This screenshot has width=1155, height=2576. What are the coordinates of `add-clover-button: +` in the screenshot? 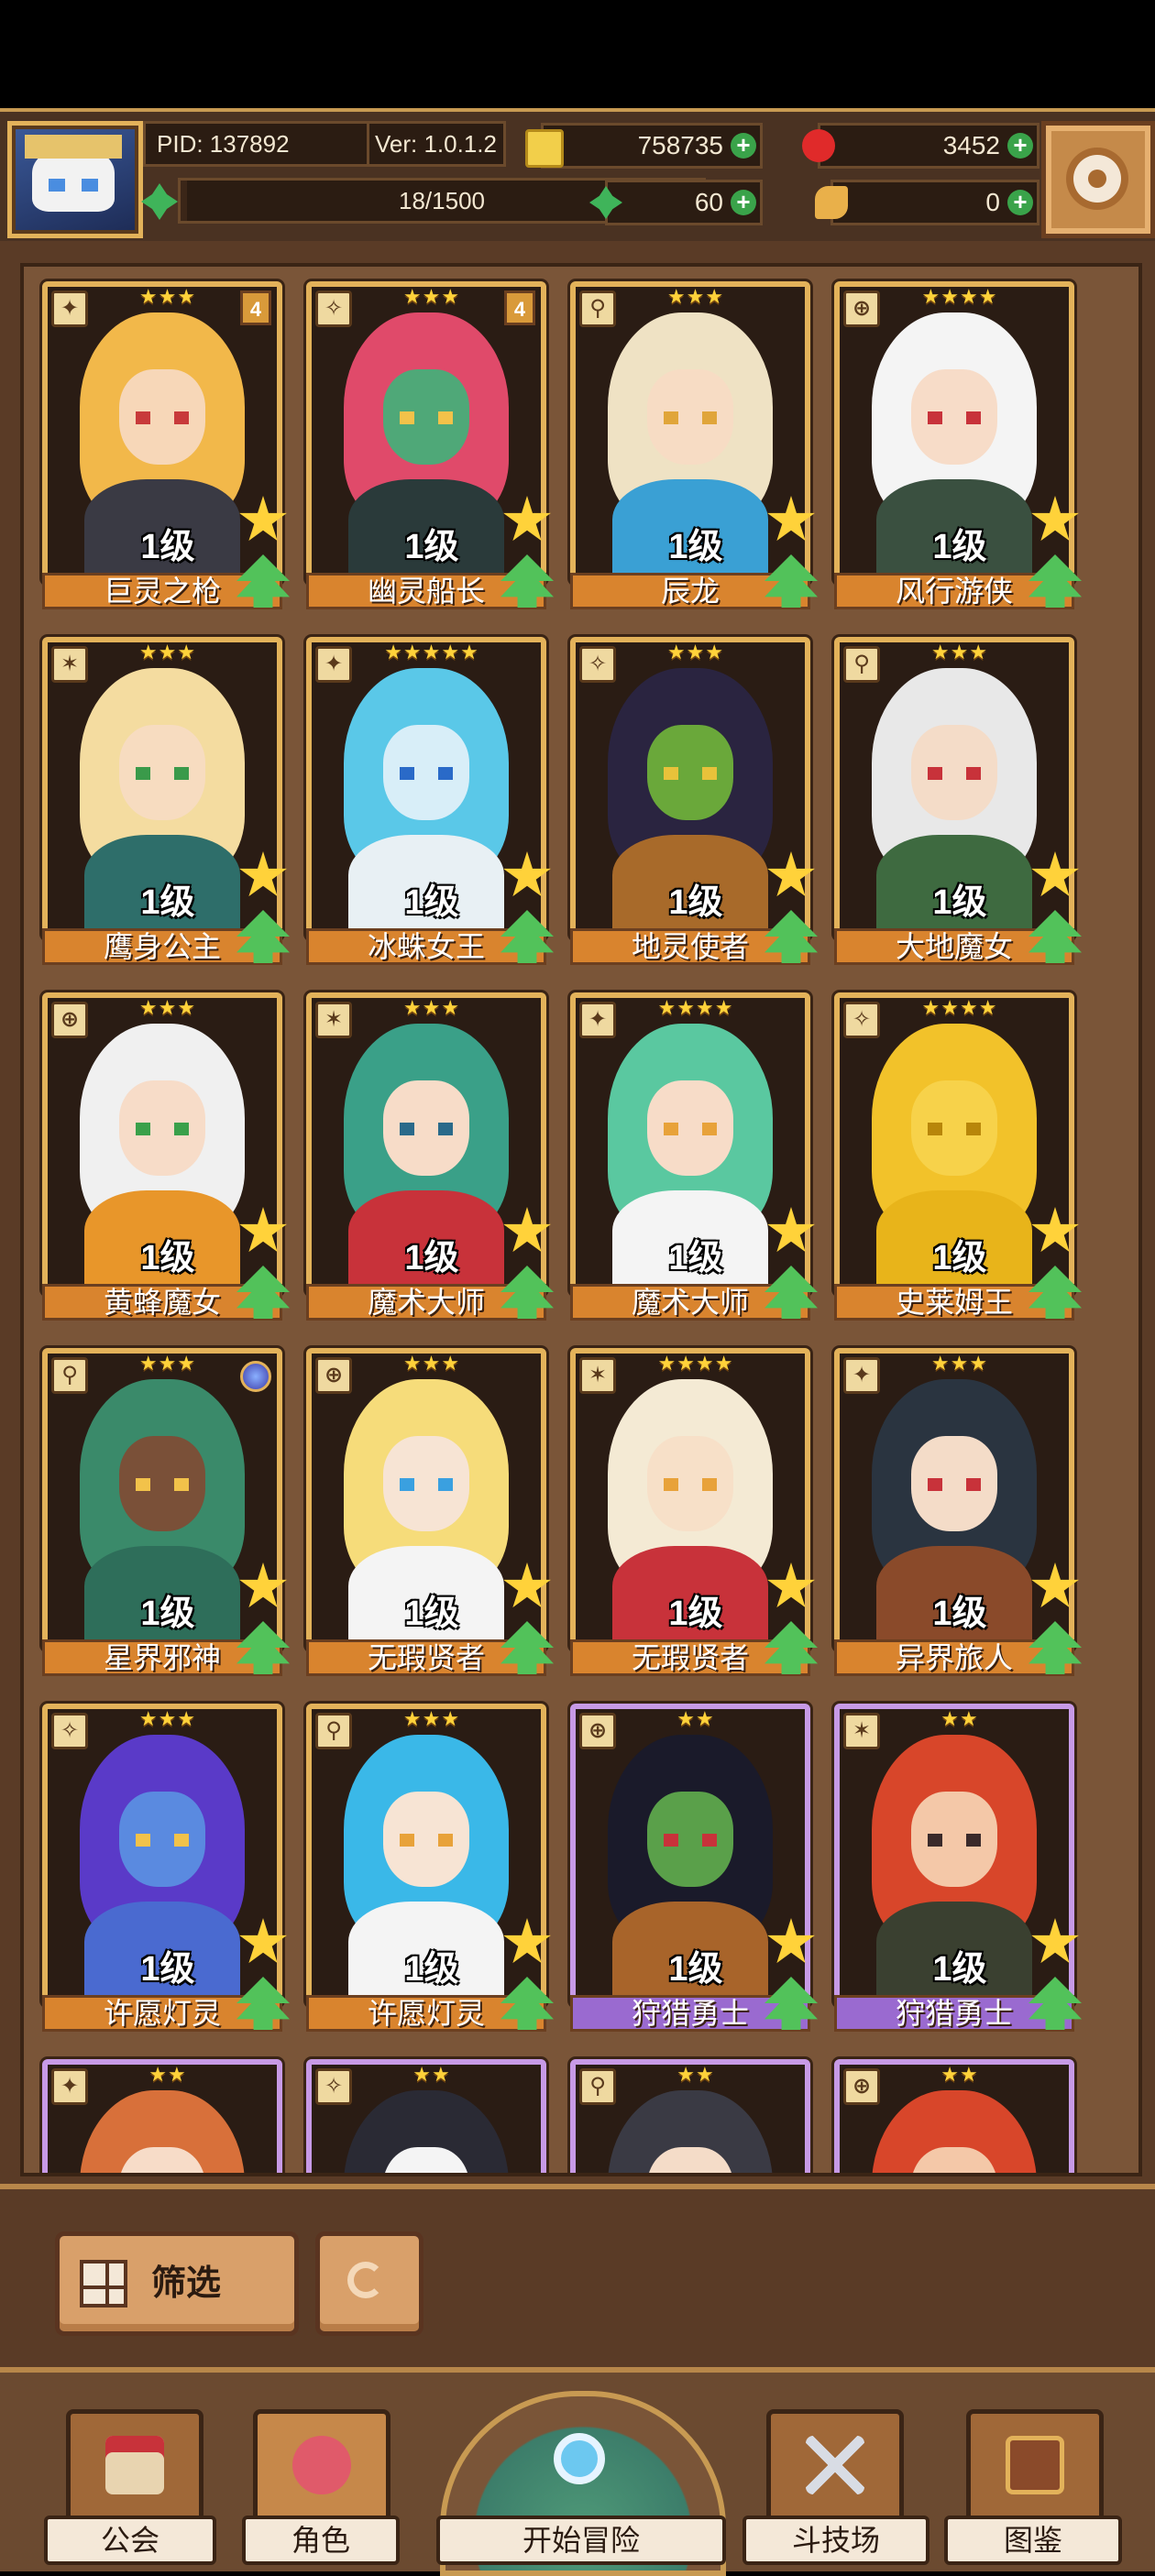 It's located at (743, 202).